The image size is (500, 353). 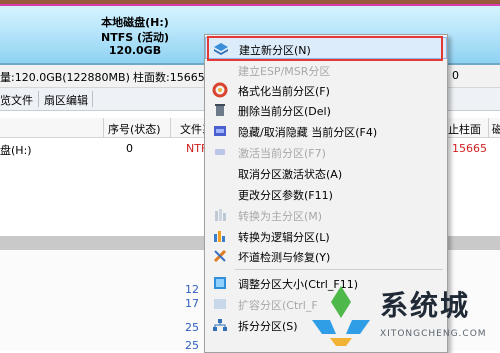 I want to click on capacity-text: 量:120.0GB(122880MB), so click(x=65, y=77).